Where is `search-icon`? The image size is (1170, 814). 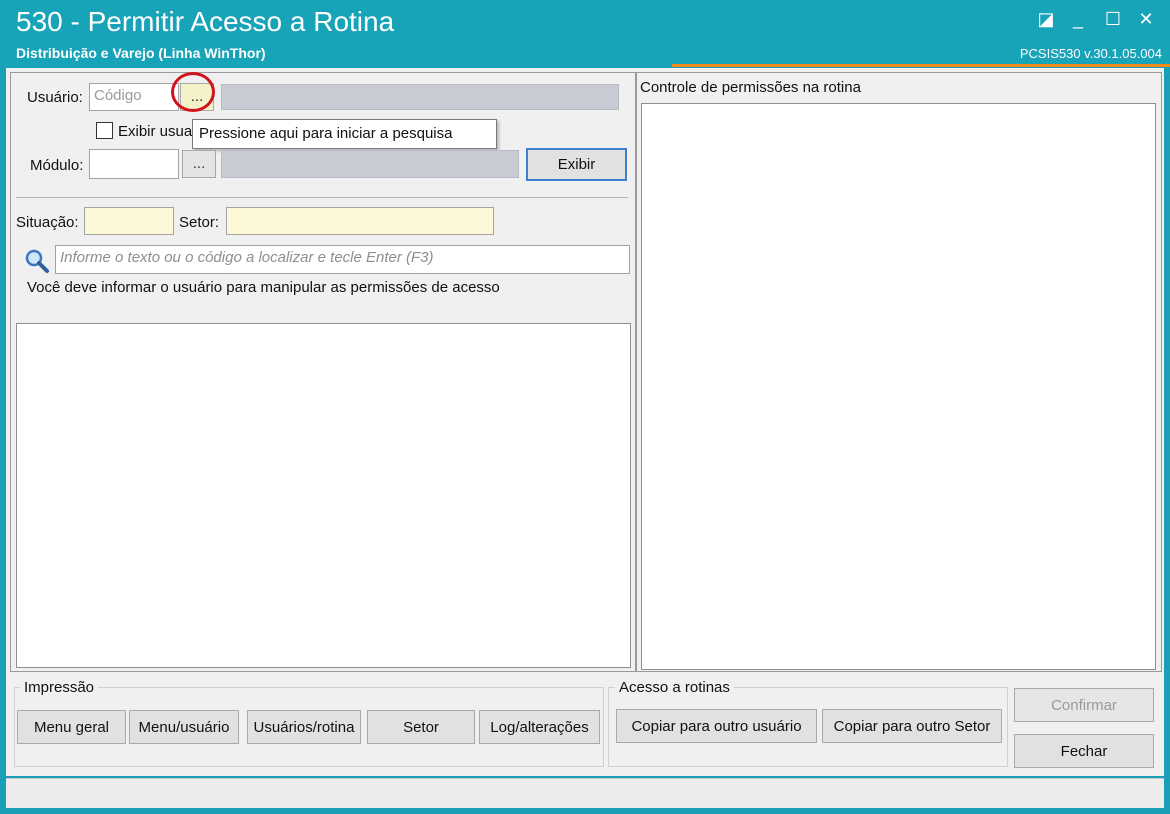 search-icon is located at coordinates (37, 261).